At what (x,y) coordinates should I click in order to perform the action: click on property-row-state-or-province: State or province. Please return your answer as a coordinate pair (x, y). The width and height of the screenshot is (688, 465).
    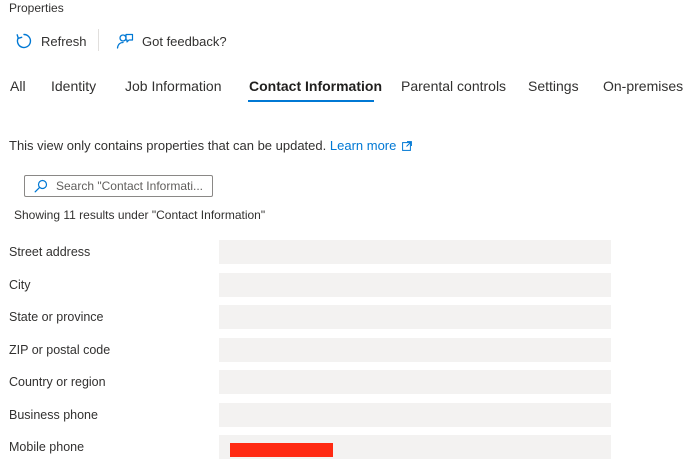
    Looking at the image, I should click on (344, 318).